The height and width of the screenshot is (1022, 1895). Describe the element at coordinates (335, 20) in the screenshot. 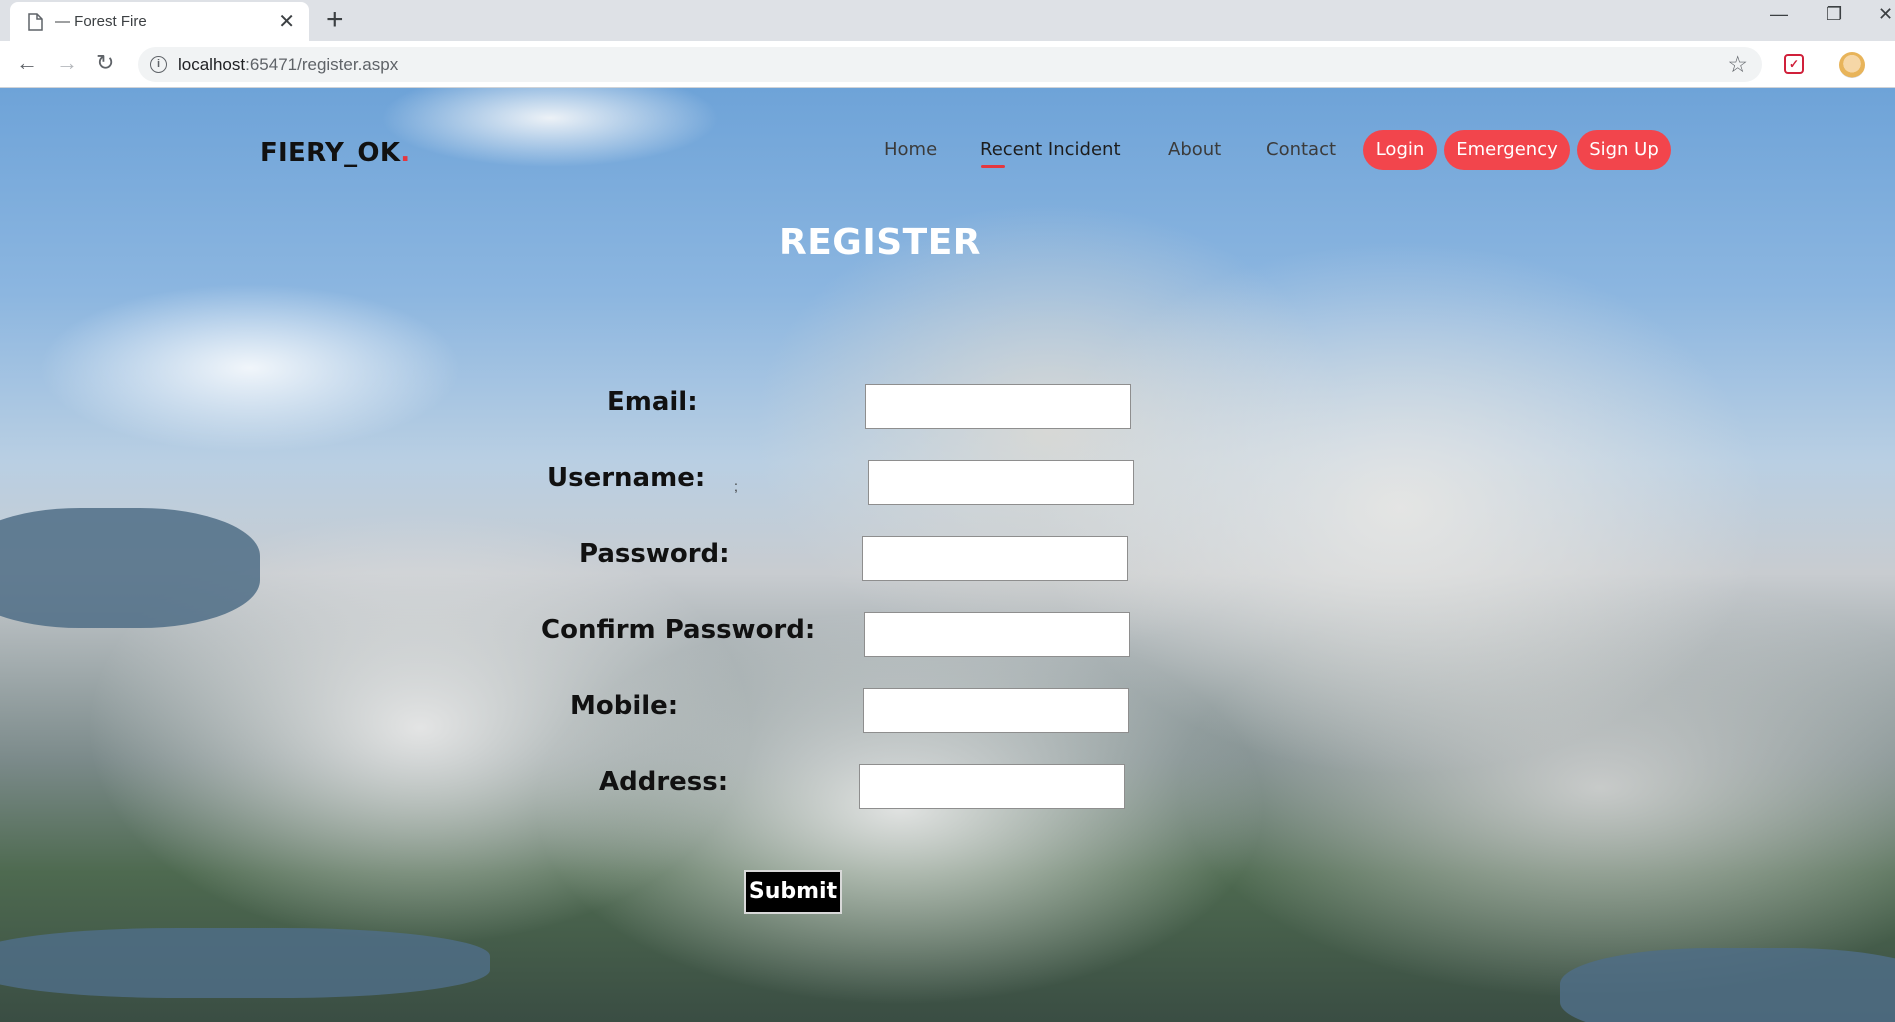

I see `new-tab-button: +` at that location.